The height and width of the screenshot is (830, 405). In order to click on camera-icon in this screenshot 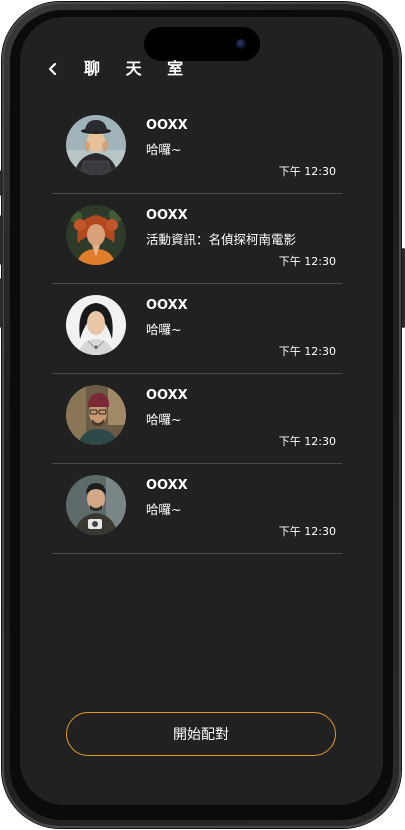, I will do `click(241, 44)`.